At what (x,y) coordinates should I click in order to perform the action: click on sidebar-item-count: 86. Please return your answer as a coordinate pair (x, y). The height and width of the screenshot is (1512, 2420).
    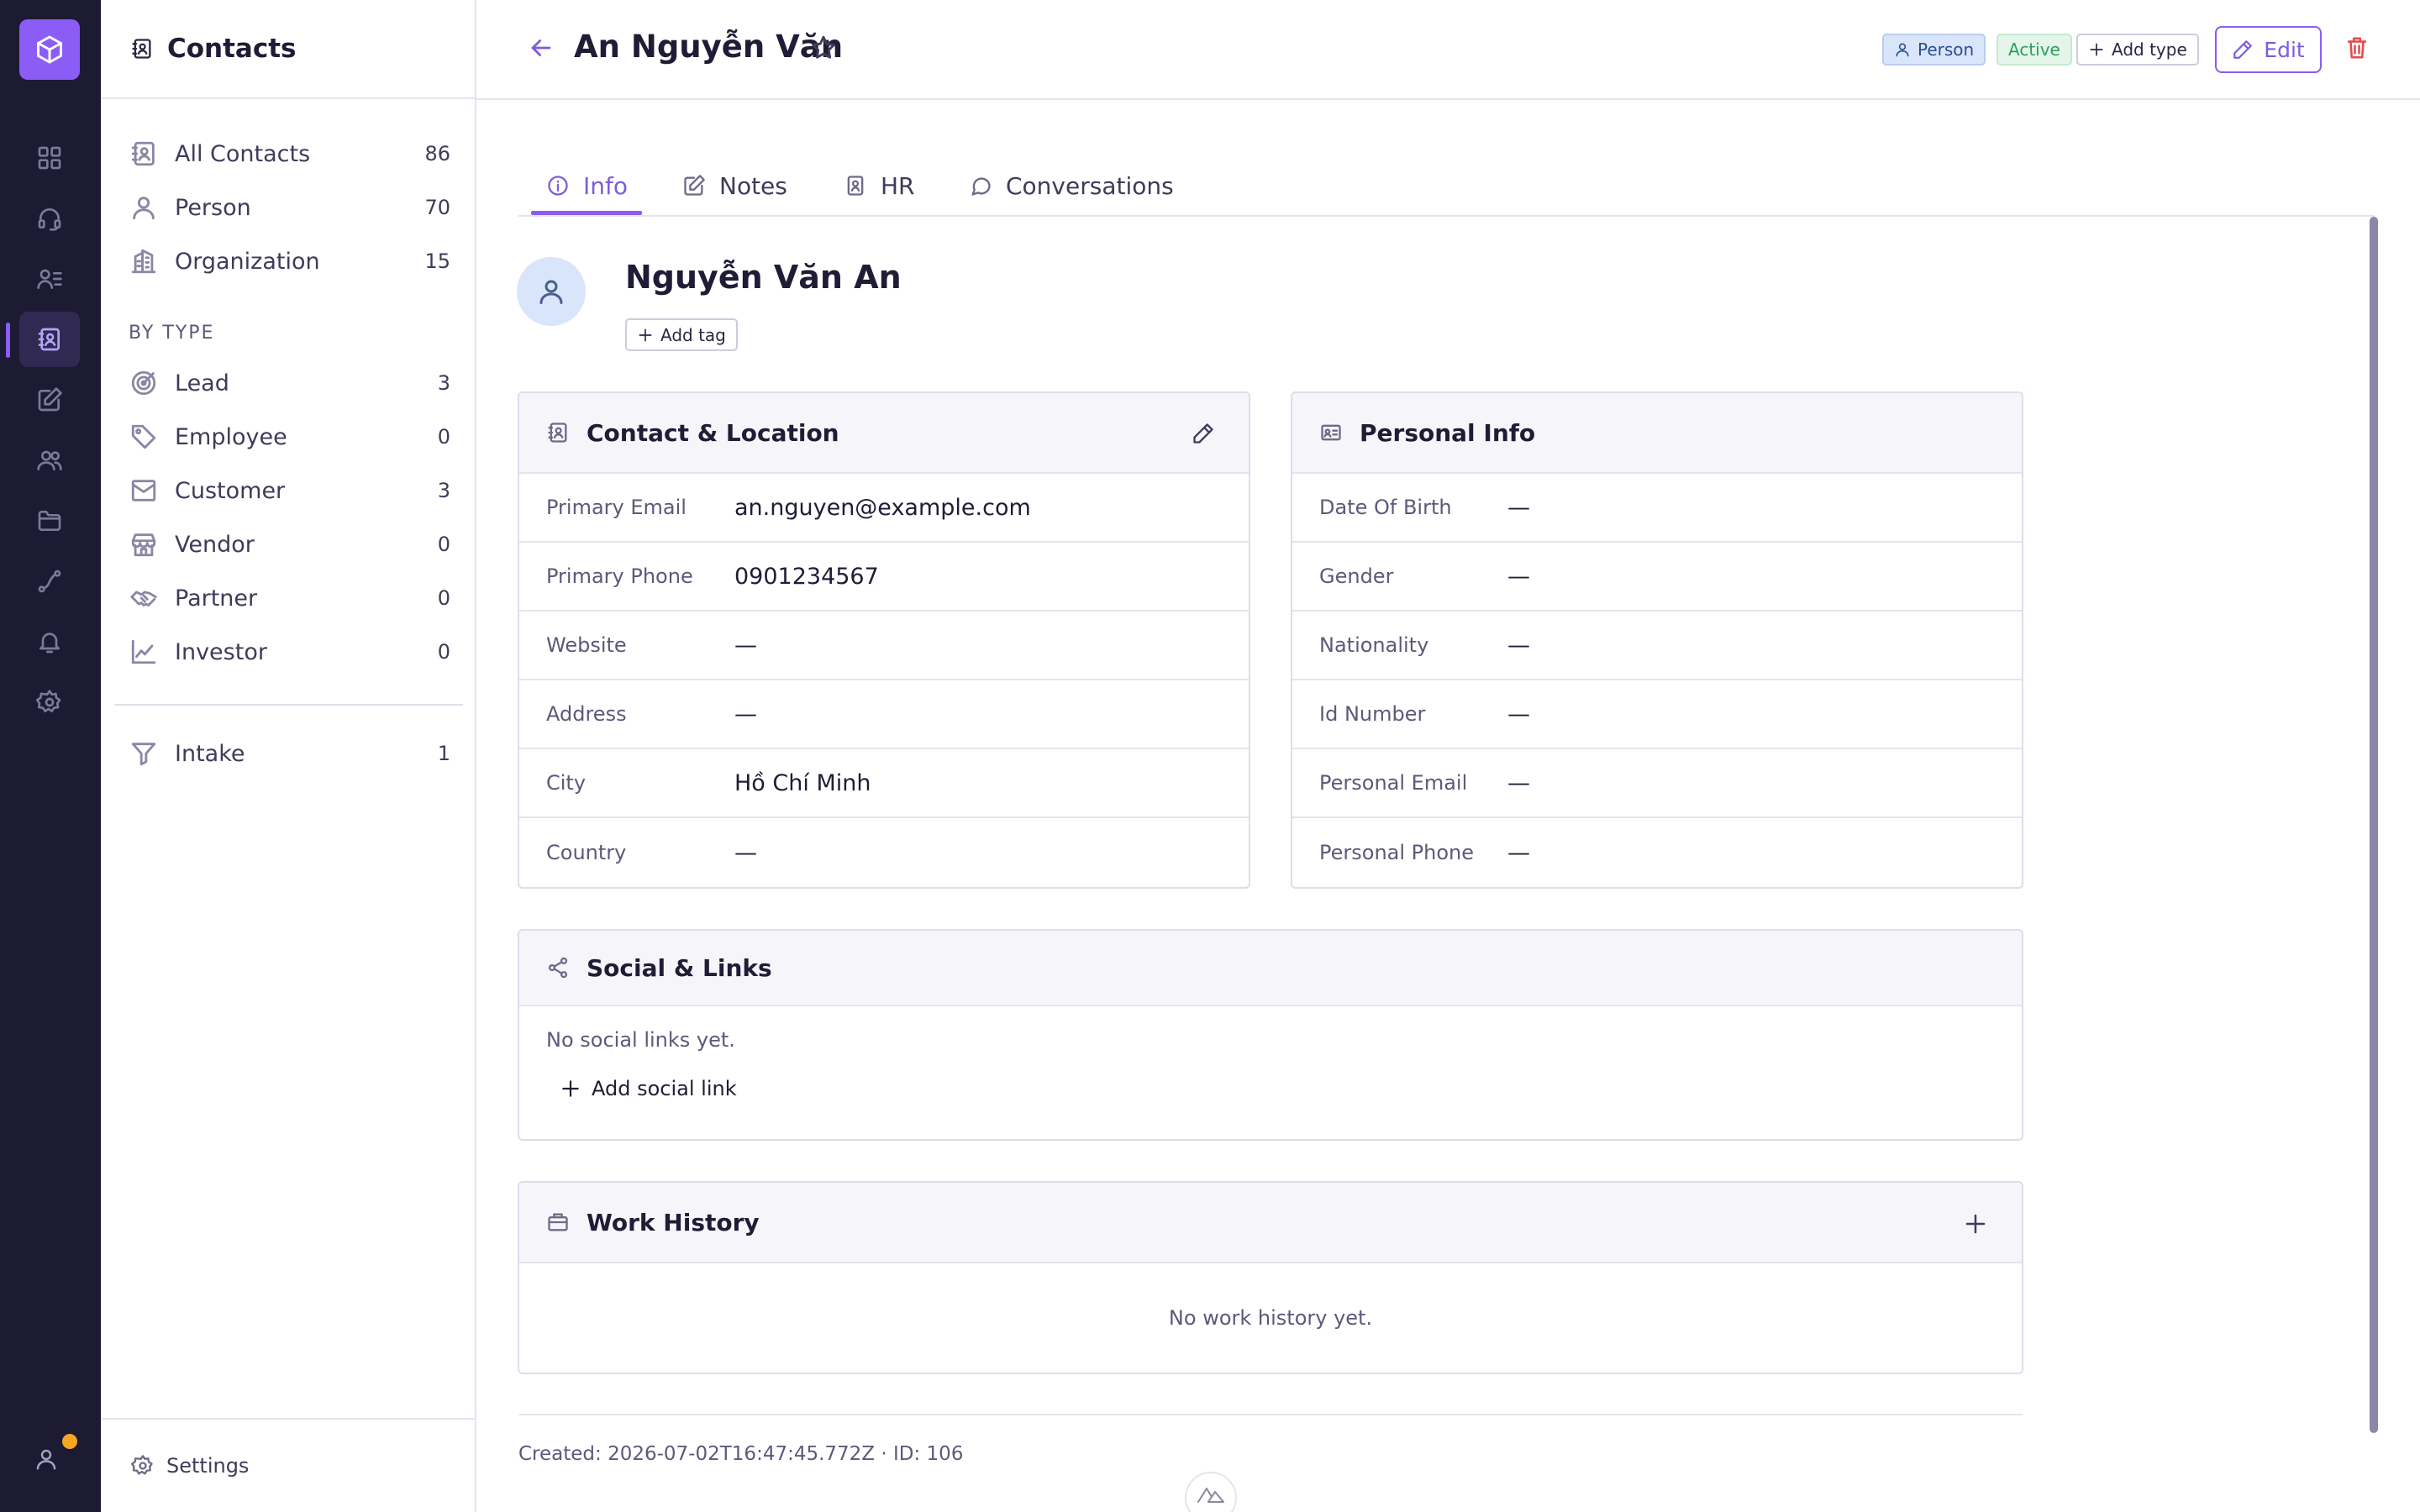
    Looking at the image, I should click on (437, 153).